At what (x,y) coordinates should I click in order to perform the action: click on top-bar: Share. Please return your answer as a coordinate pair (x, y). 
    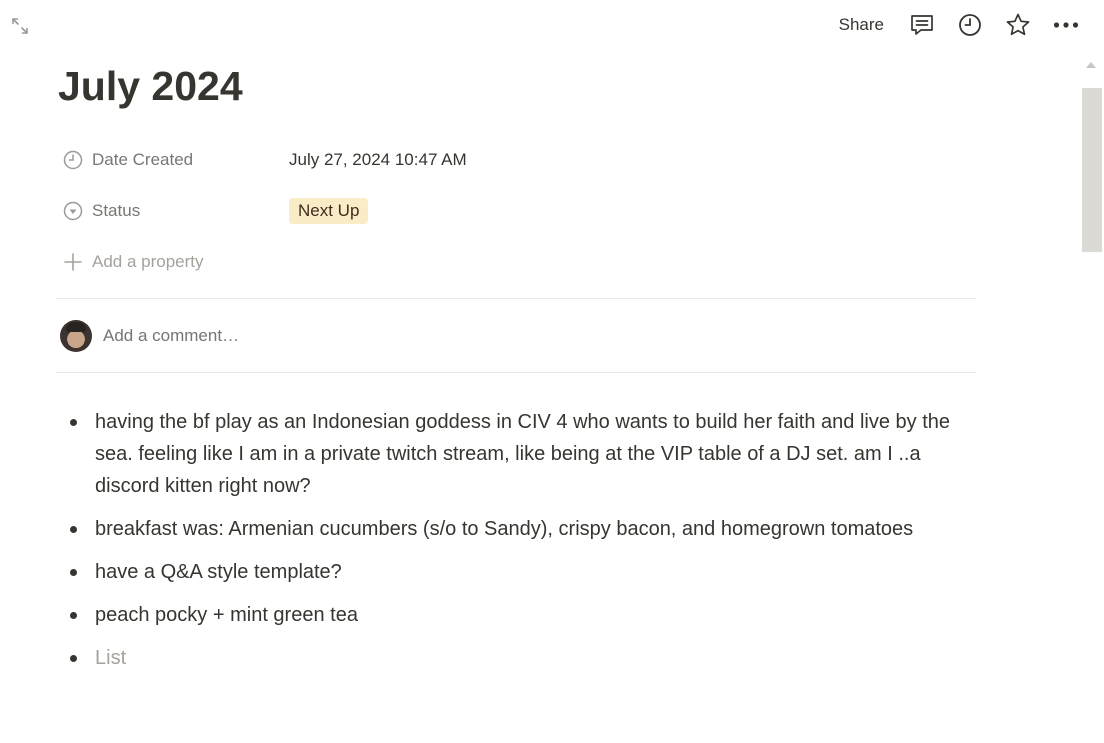
    Looking at the image, I should click on (552, 25).